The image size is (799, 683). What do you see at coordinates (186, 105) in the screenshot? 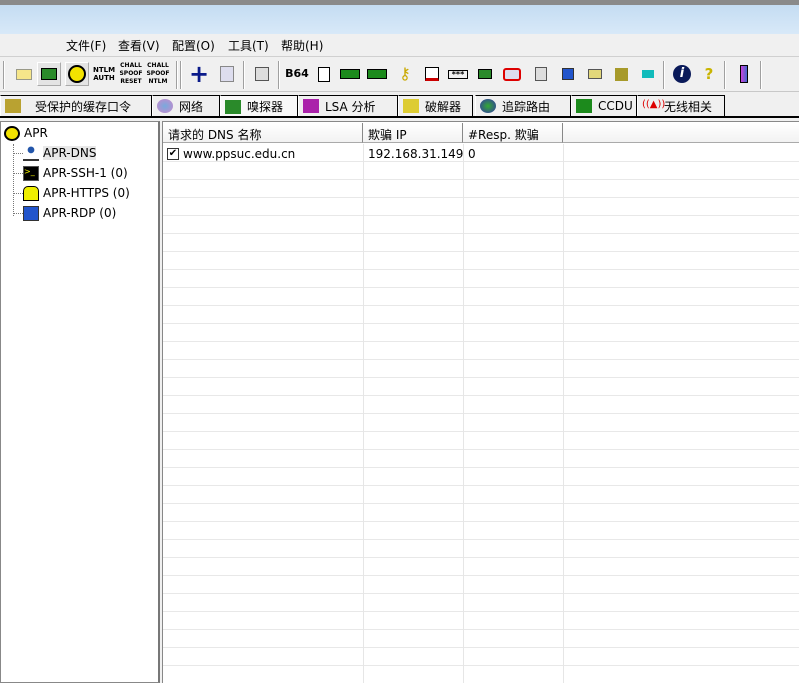
I see `tab-network: 网络` at bounding box center [186, 105].